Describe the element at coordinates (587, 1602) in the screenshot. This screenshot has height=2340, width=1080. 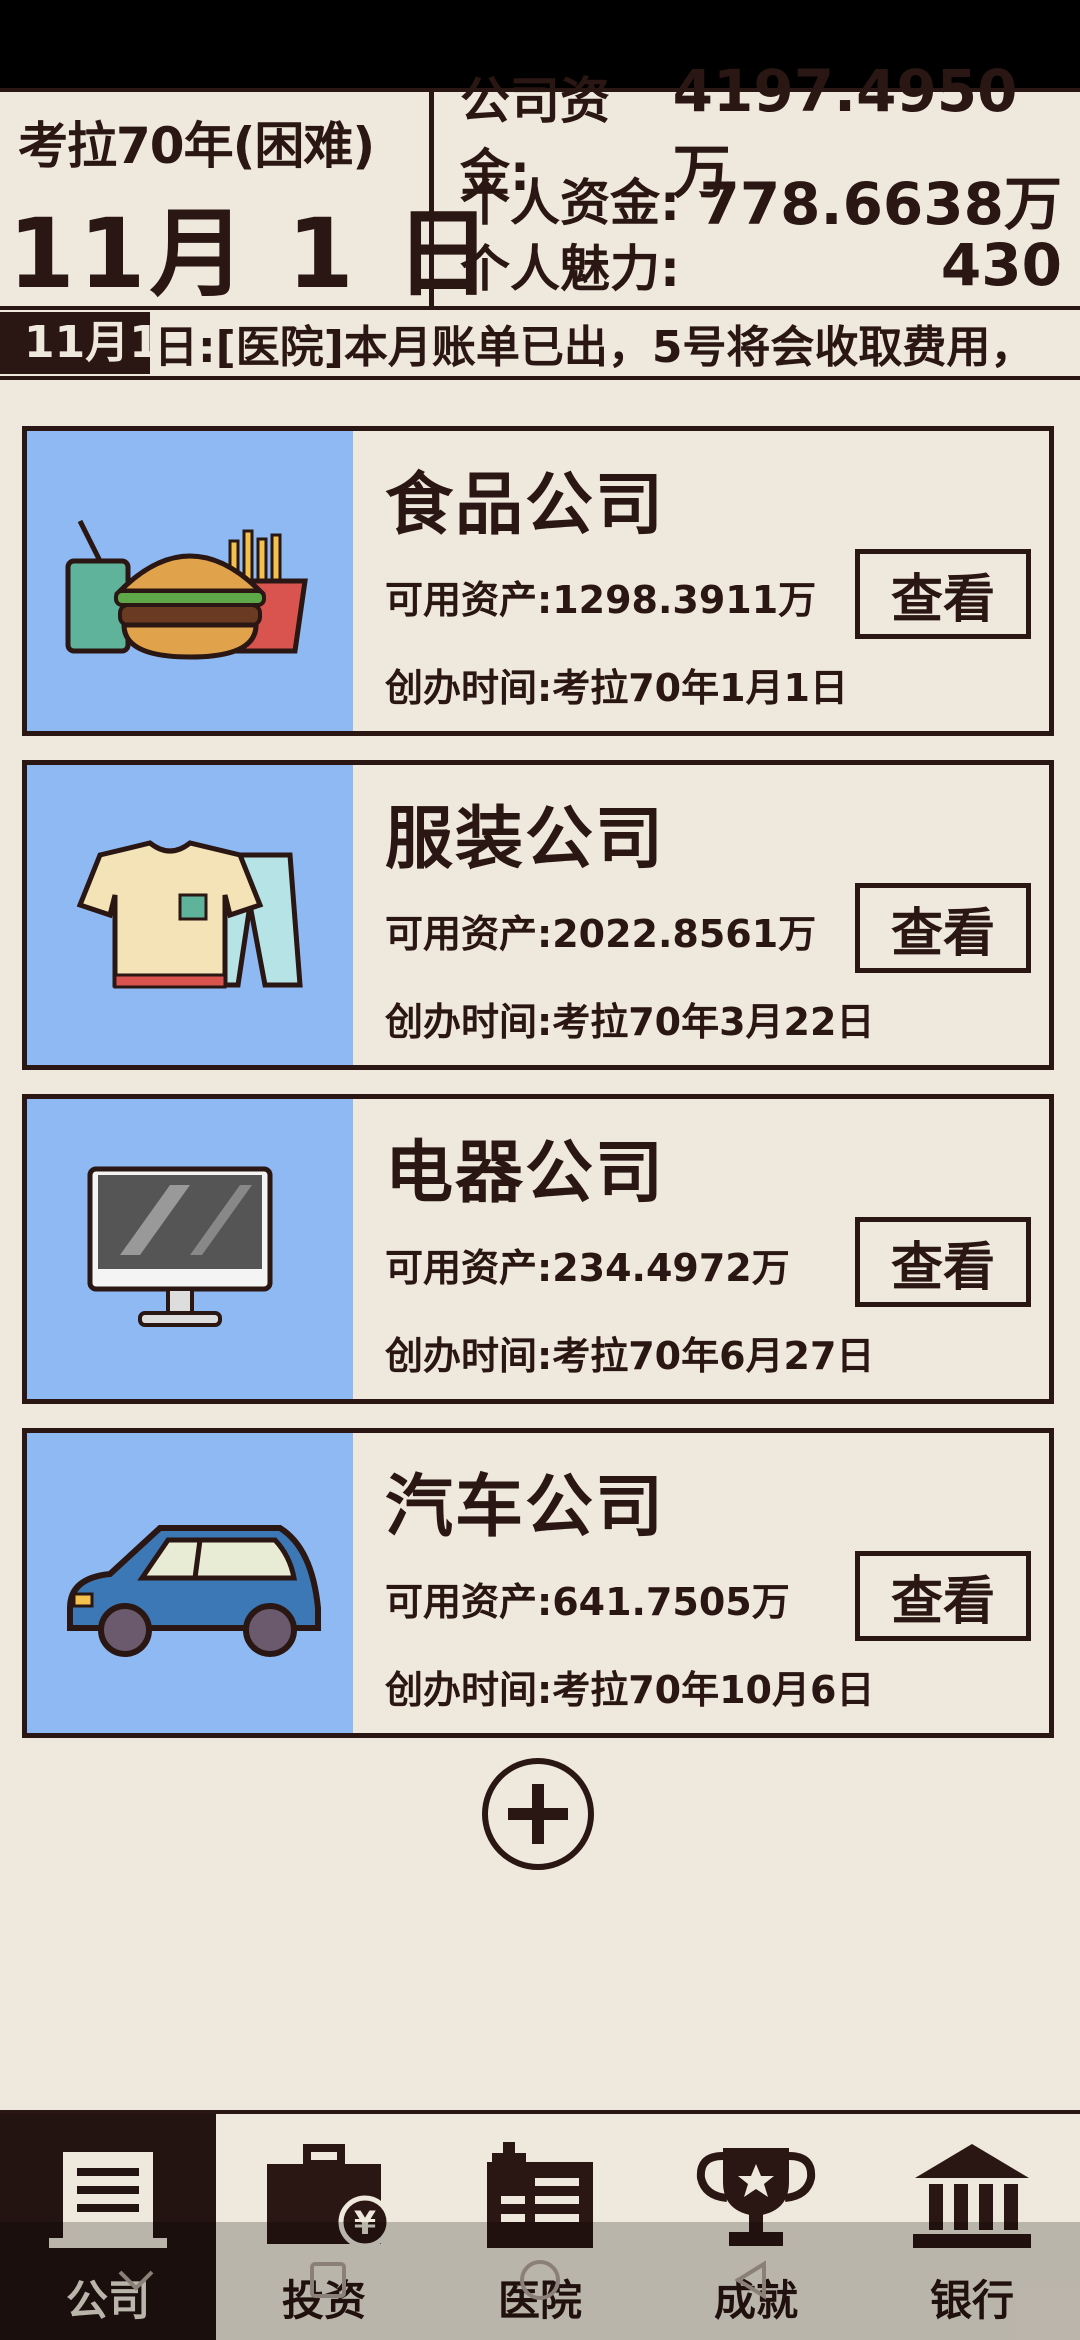
I see `company-assets: 可用资产:641.7505万` at that location.